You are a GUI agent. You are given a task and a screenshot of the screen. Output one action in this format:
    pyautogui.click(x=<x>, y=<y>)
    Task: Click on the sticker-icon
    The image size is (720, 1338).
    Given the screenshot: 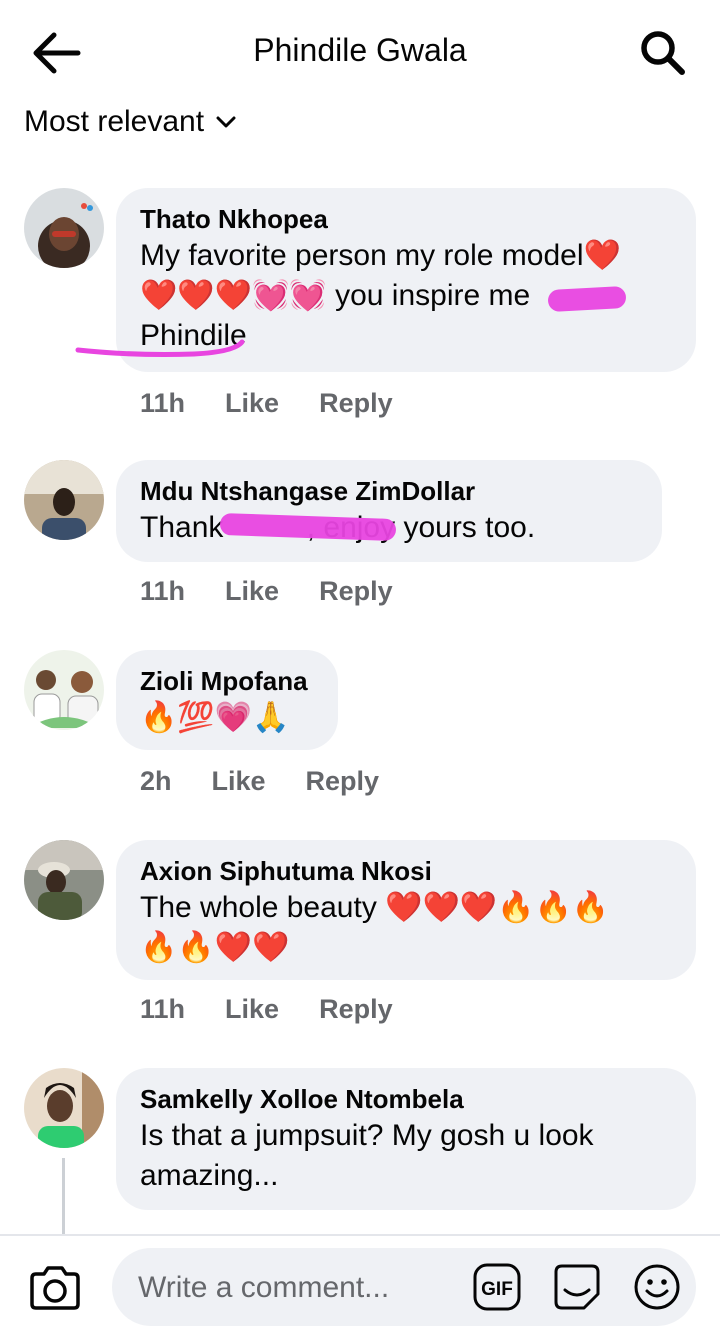 What is the action you would take?
    pyautogui.click(x=577, y=1286)
    